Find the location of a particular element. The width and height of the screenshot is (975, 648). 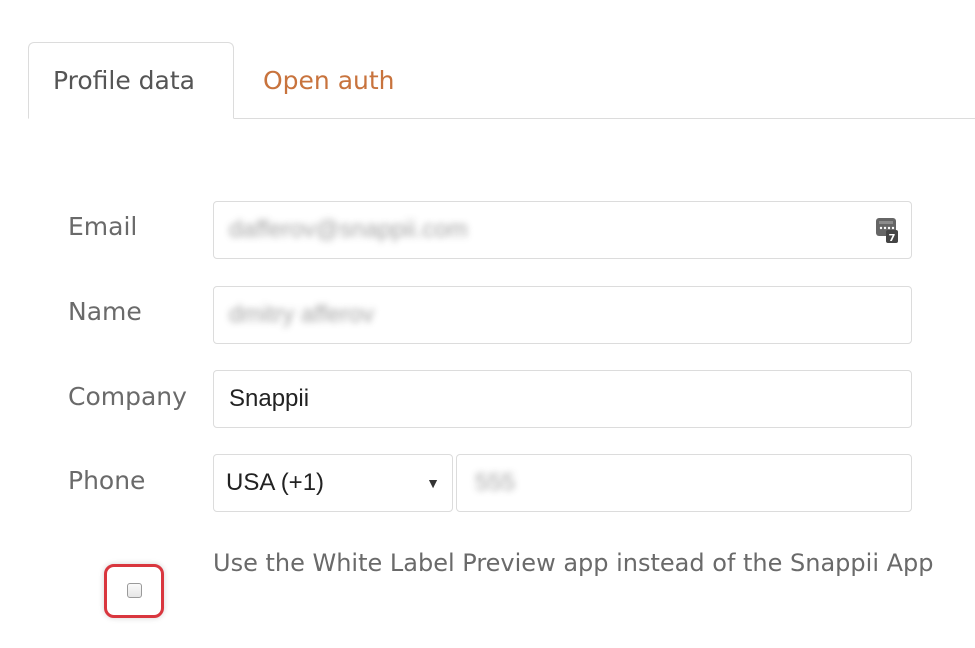

email-field: dafferov@snappii.com 7 is located at coordinates (562, 230).